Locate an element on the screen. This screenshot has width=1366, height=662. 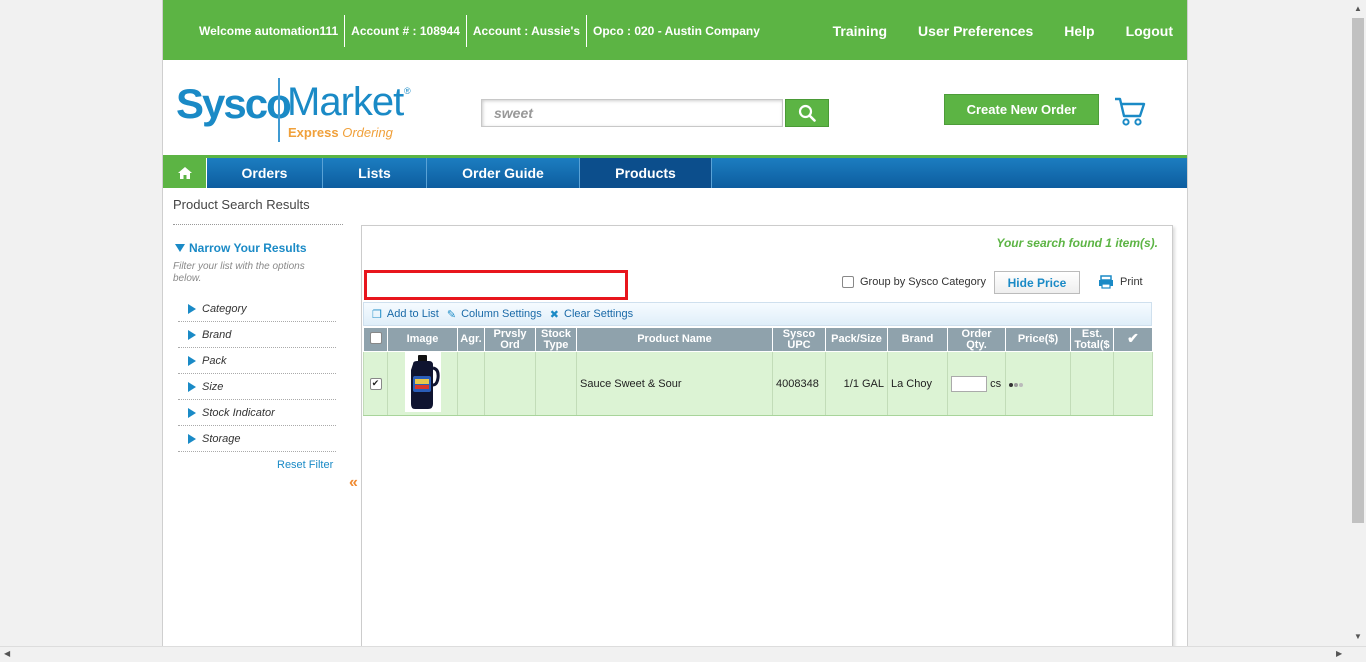
col-image: Image is located at coordinates (422, 339).